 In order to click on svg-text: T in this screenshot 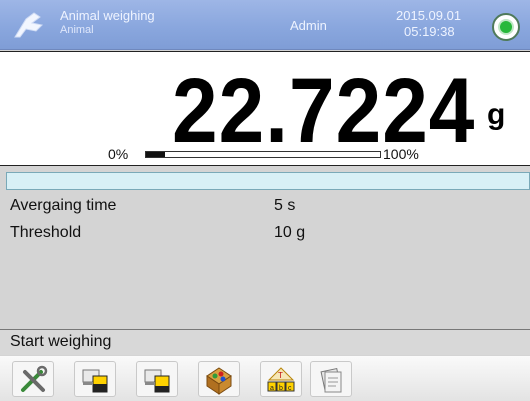, I will do `click(280, 375)`.